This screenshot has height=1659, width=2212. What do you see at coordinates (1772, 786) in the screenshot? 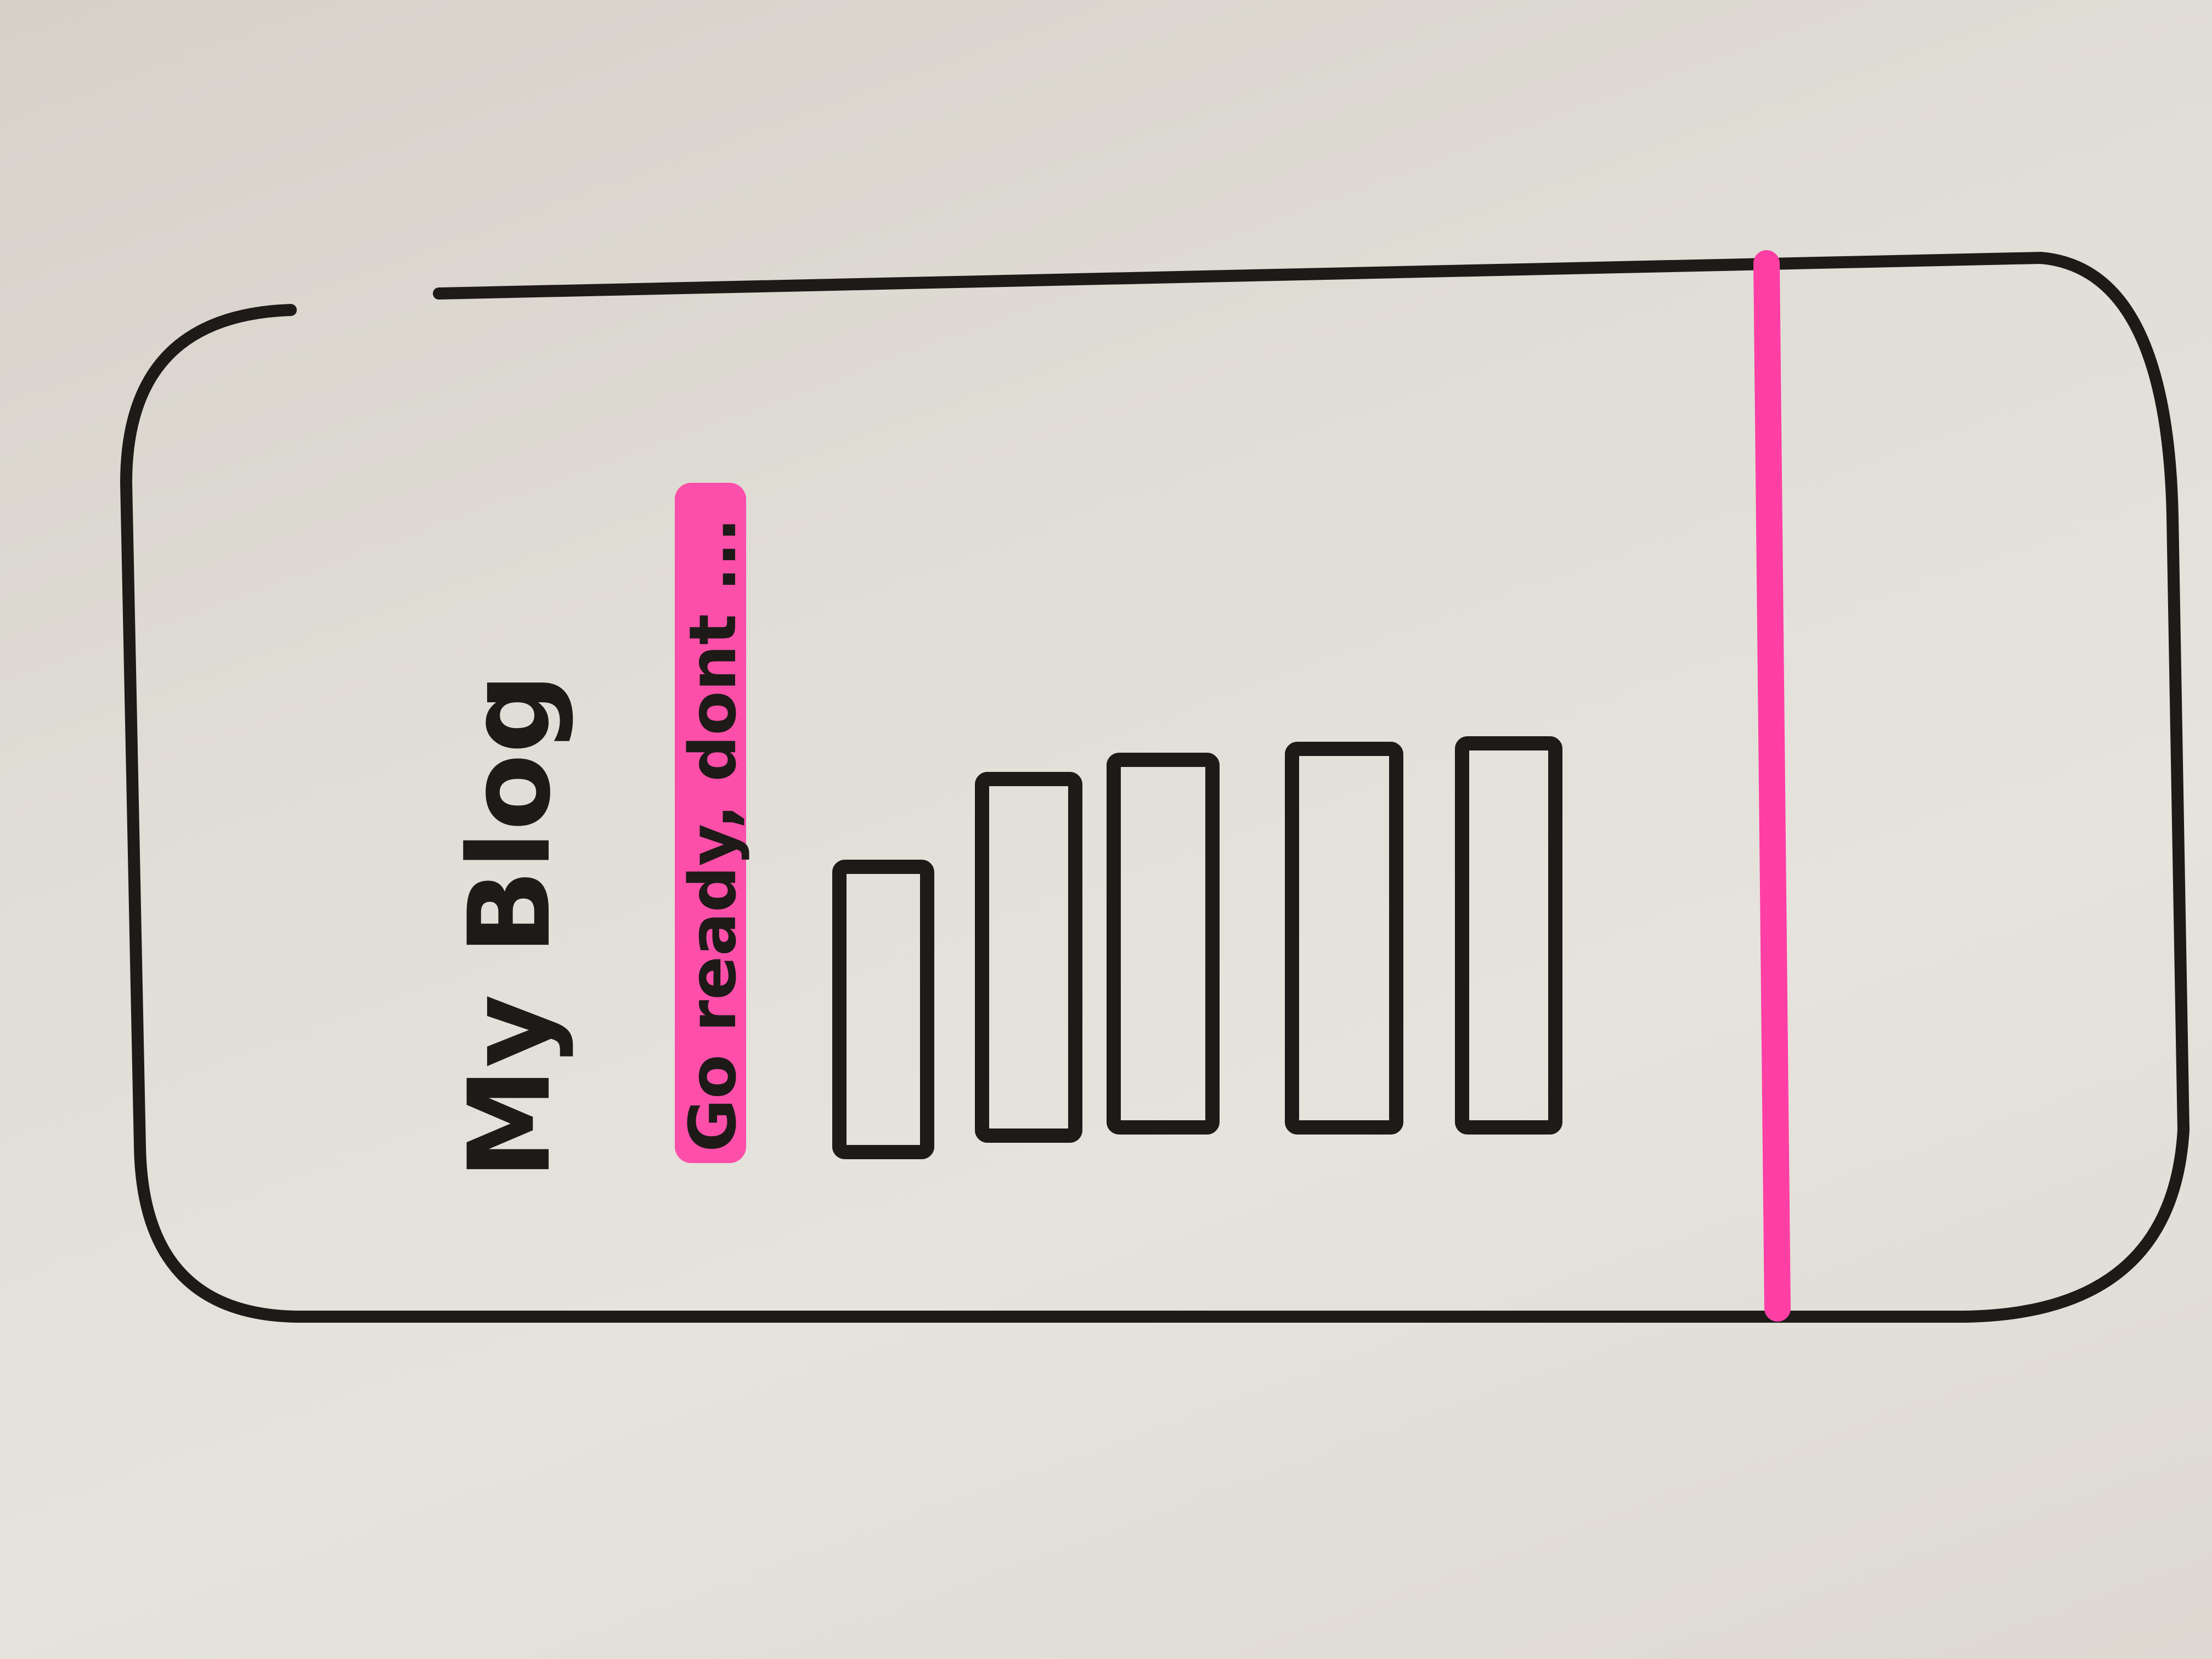
I see `bottom-nav-divider` at bounding box center [1772, 786].